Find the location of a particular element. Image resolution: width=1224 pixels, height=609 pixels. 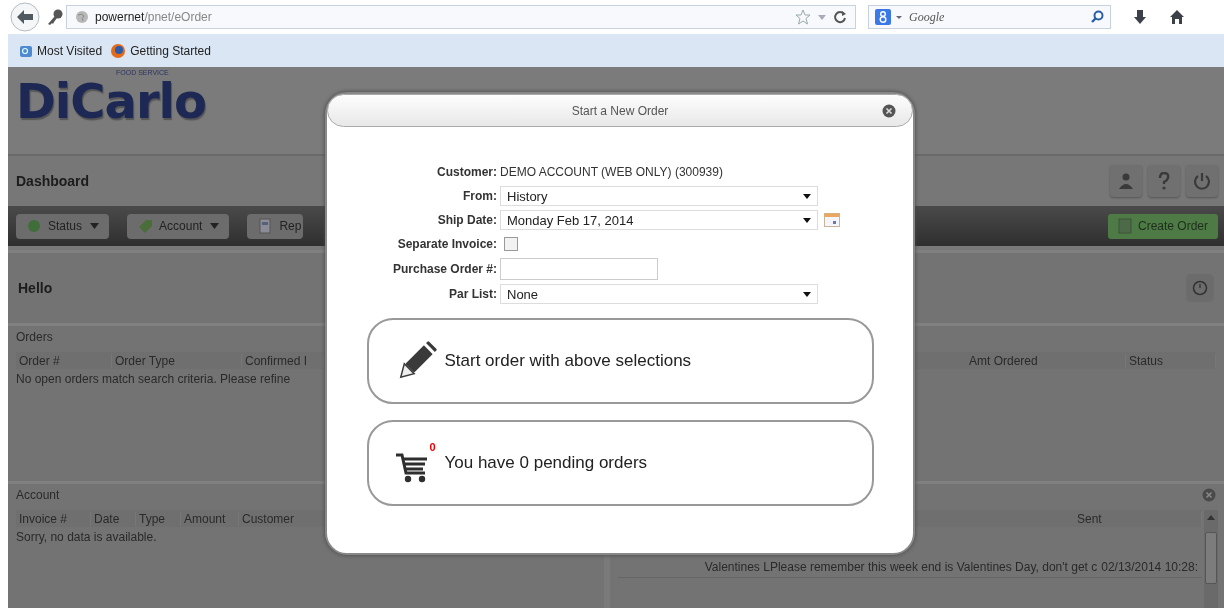

field-value: DEMO ACCOUNT (WEB ONLY) (300939) is located at coordinates (611, 172).